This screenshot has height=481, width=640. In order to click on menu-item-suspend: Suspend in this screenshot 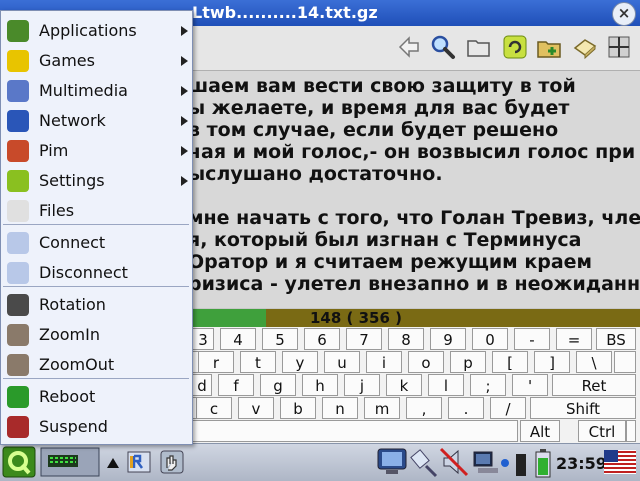, I will do `click(96, 427)`.